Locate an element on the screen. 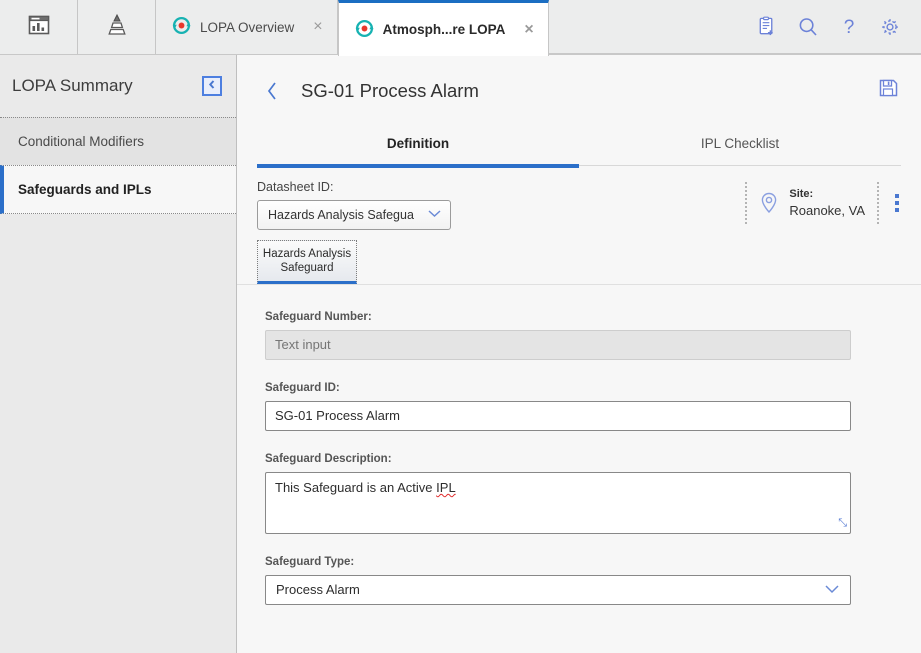  datasheet-selector-group: Datasheet ID: Hazards Analysis Safegua is located at coordinates (495, 205).